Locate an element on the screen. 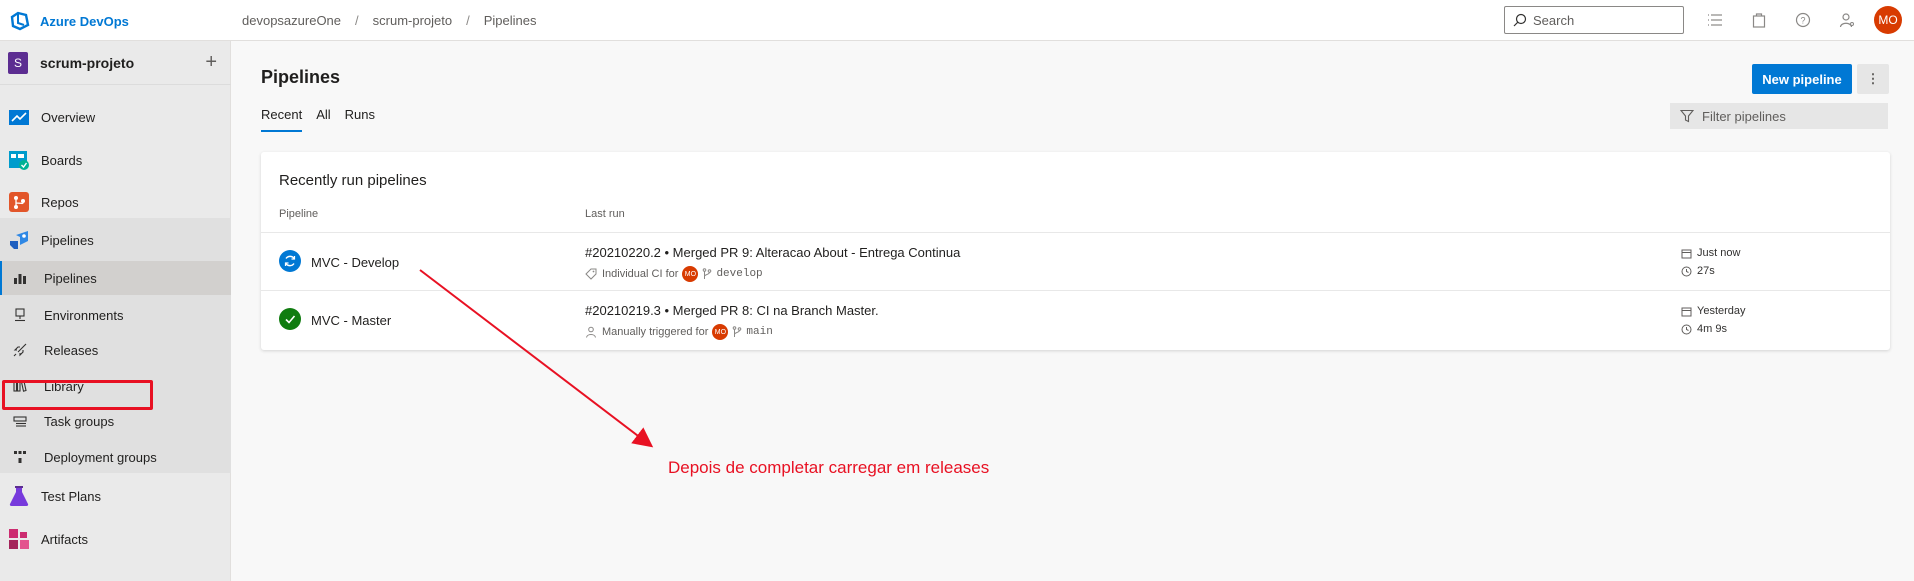 This screenshot has height=581, width=1914. branch-name: develop is located at coordinates (739, 274).